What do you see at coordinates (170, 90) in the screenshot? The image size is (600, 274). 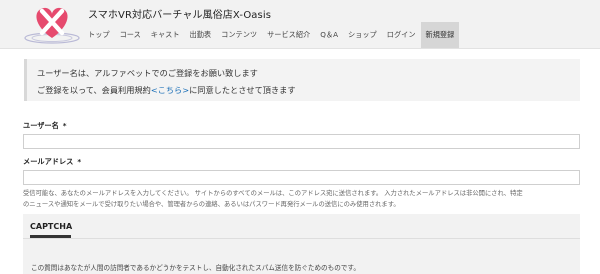 I see `terms-link: <こちら>` at bounding box center [170, 90].